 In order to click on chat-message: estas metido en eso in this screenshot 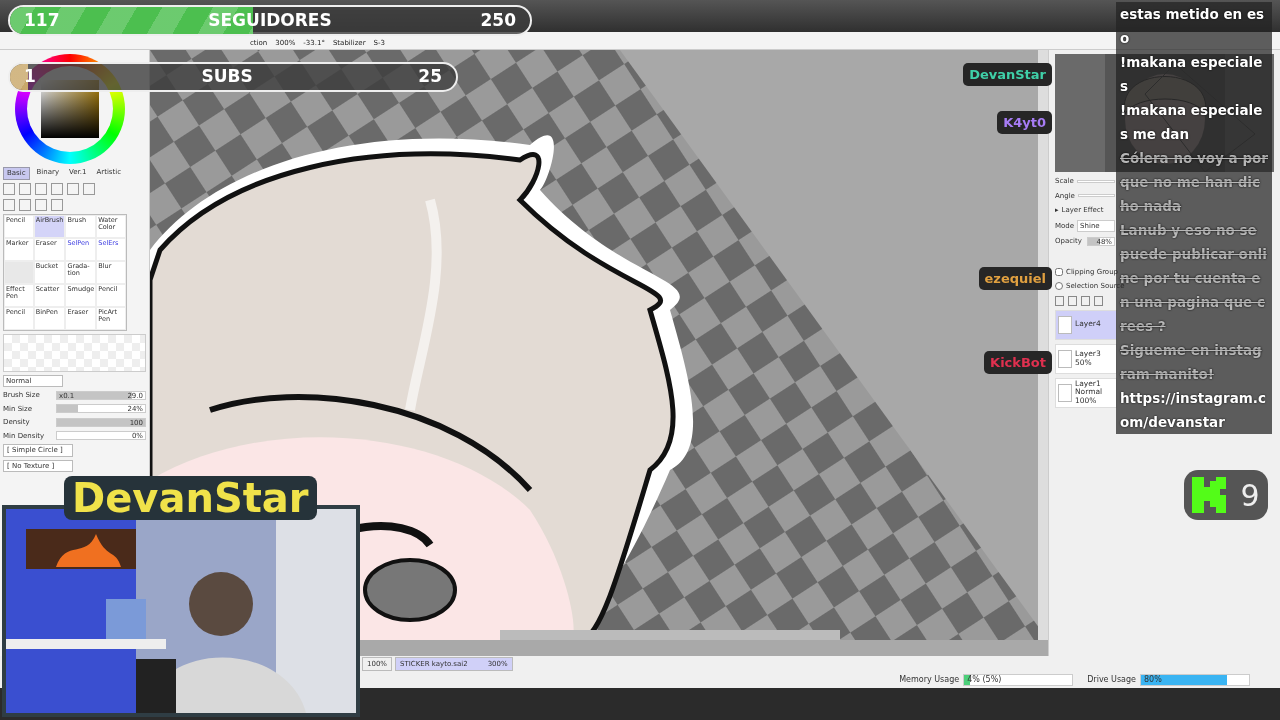, I will do `click(1194, 26)`.